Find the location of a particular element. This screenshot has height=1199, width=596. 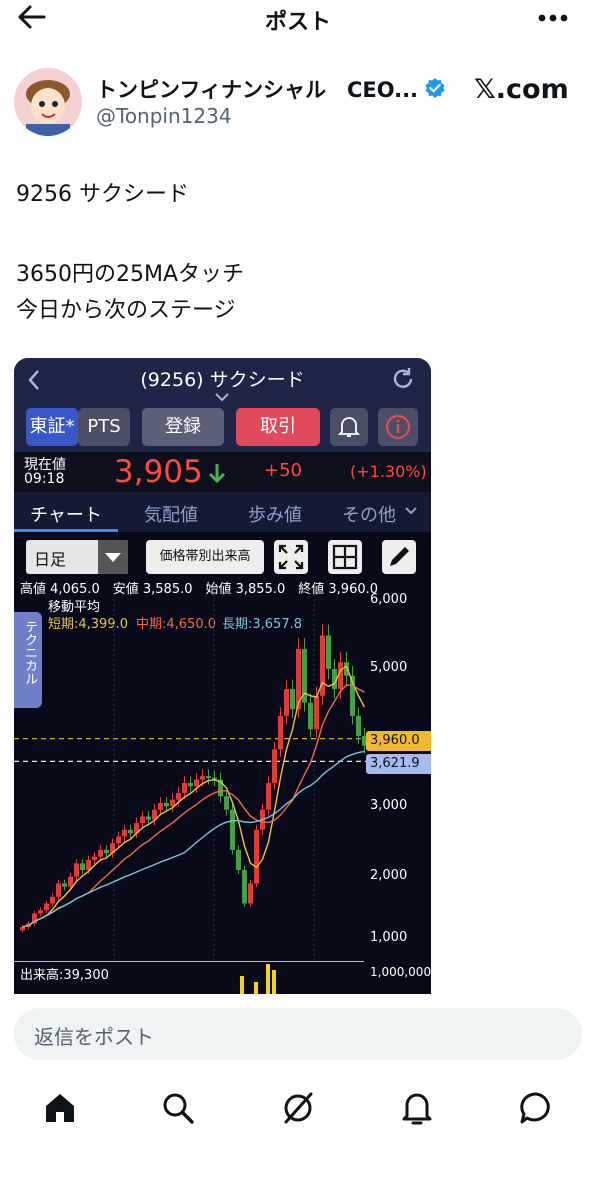

volume-separator is located at coordinates (189, 961).